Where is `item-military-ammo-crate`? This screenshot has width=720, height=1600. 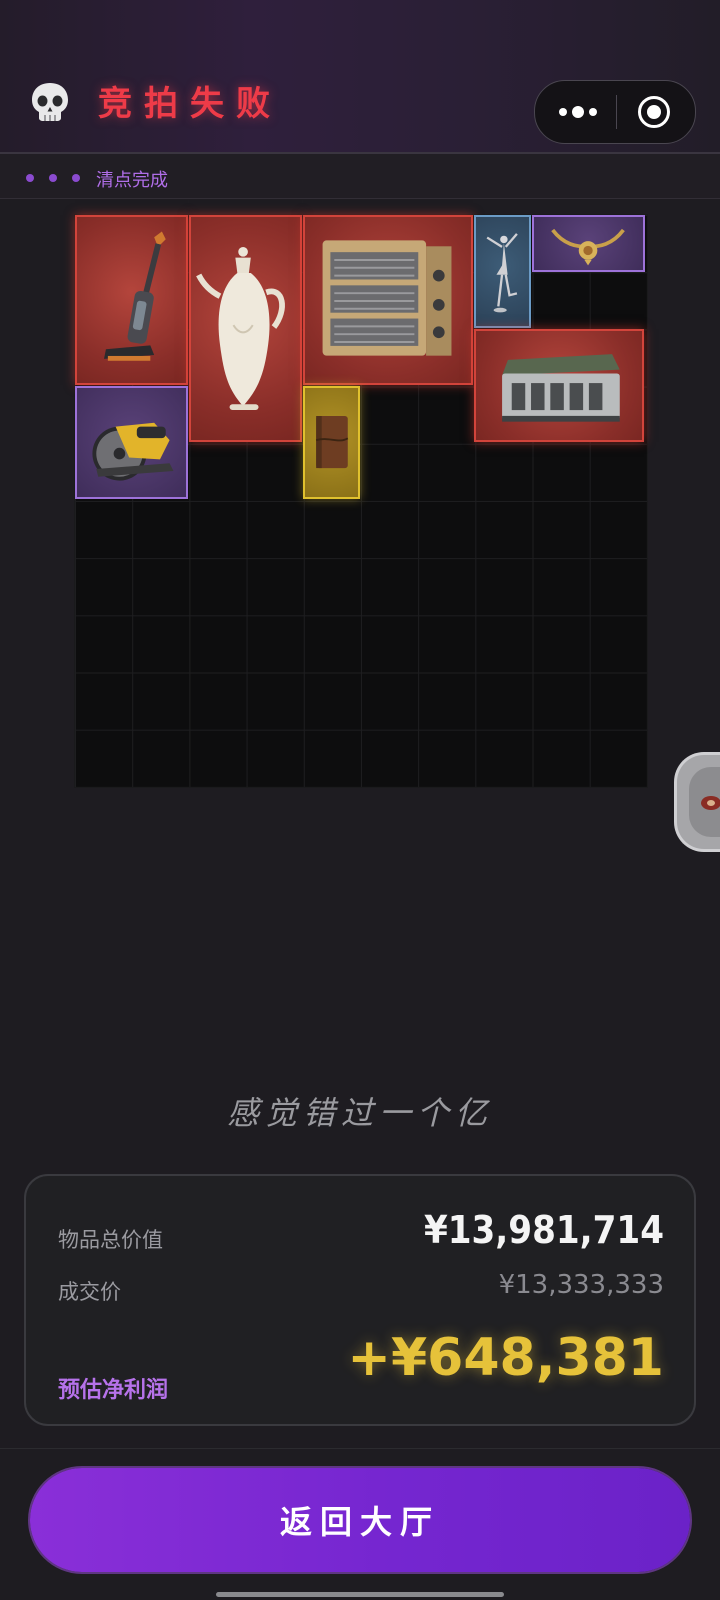 item-military-ammo-crate is located at coordinates (388, 300).